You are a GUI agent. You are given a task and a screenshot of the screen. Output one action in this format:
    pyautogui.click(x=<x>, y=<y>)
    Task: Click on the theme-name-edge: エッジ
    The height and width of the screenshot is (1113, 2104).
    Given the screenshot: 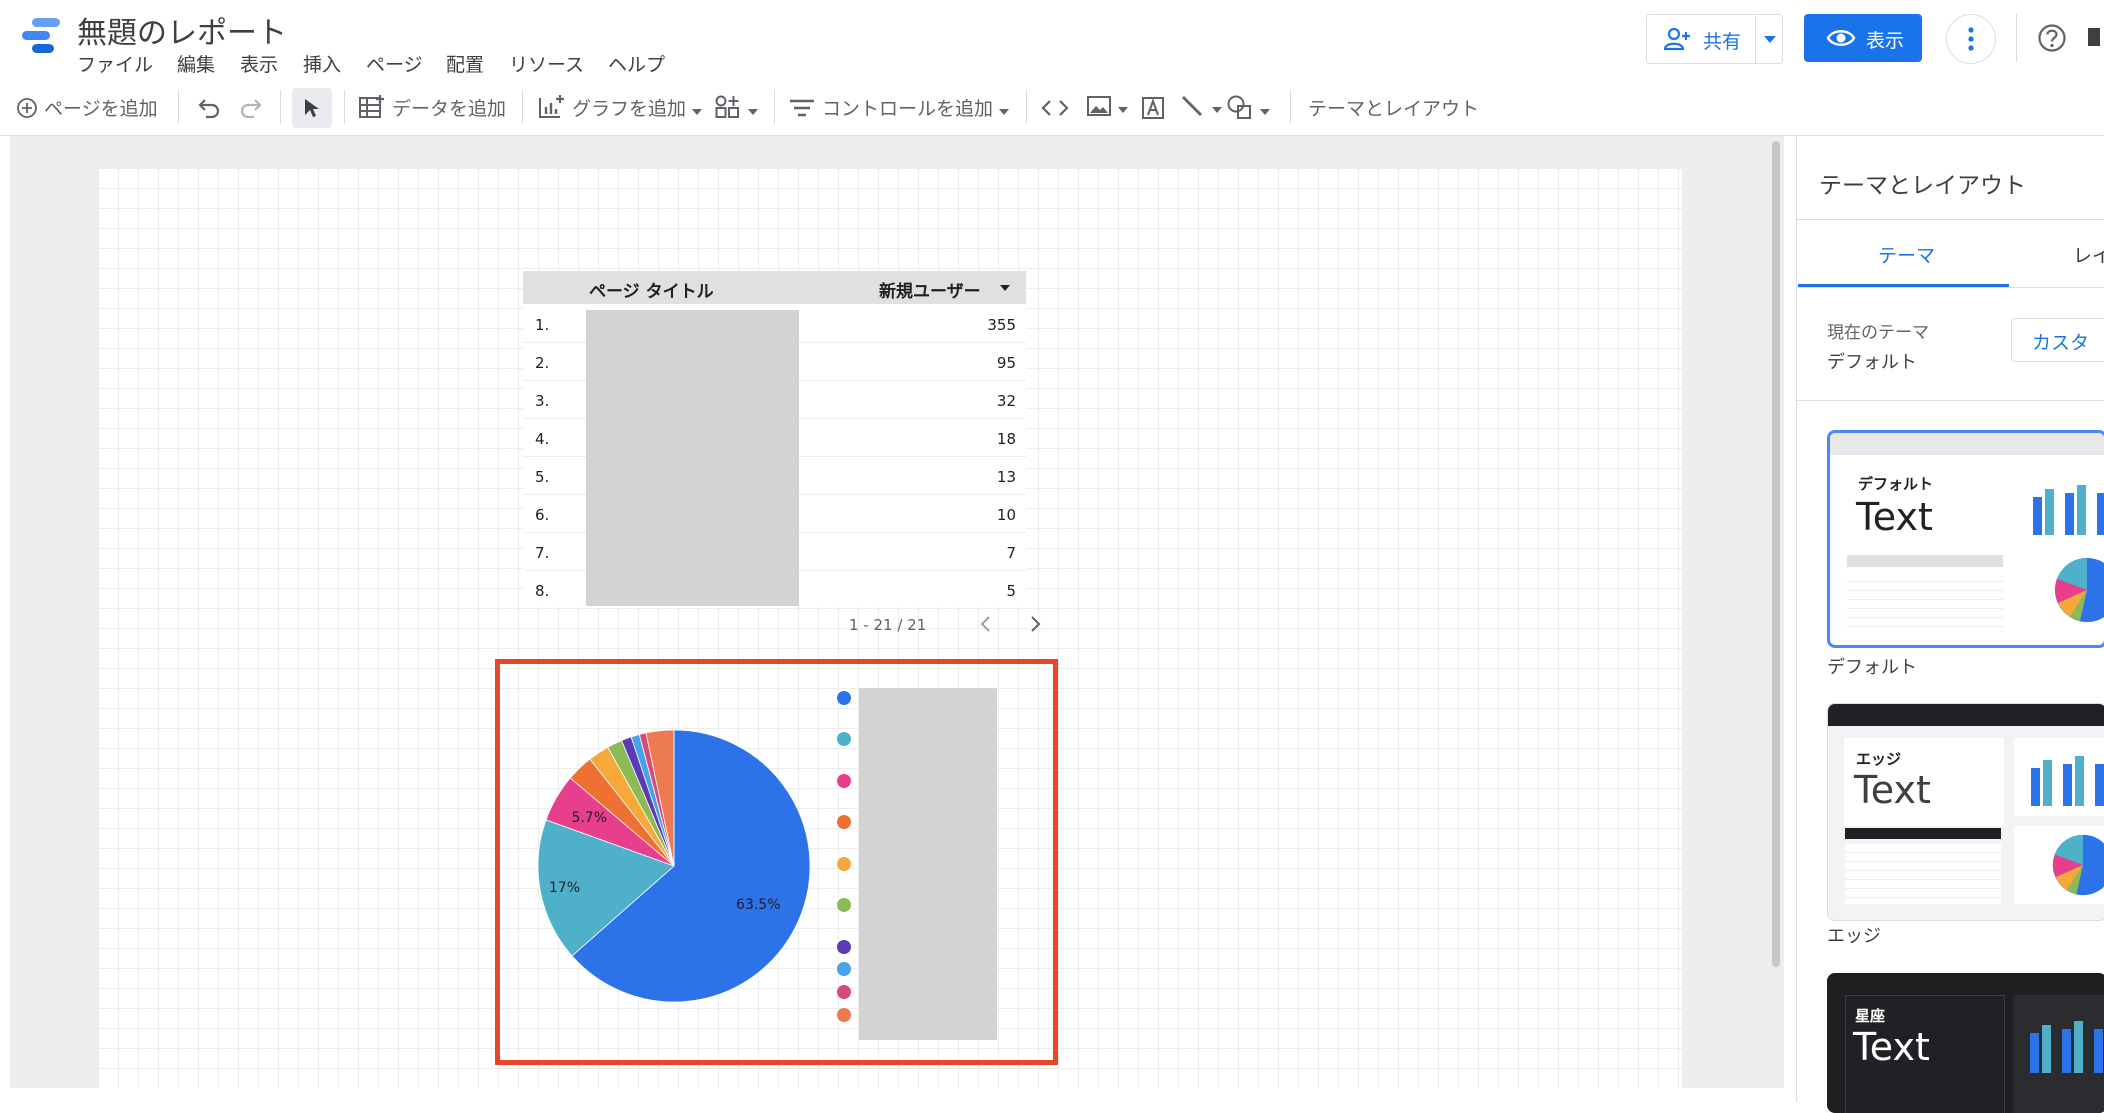 What is the action you would take?
    pyautogui.click(x=1854, y=936)
    